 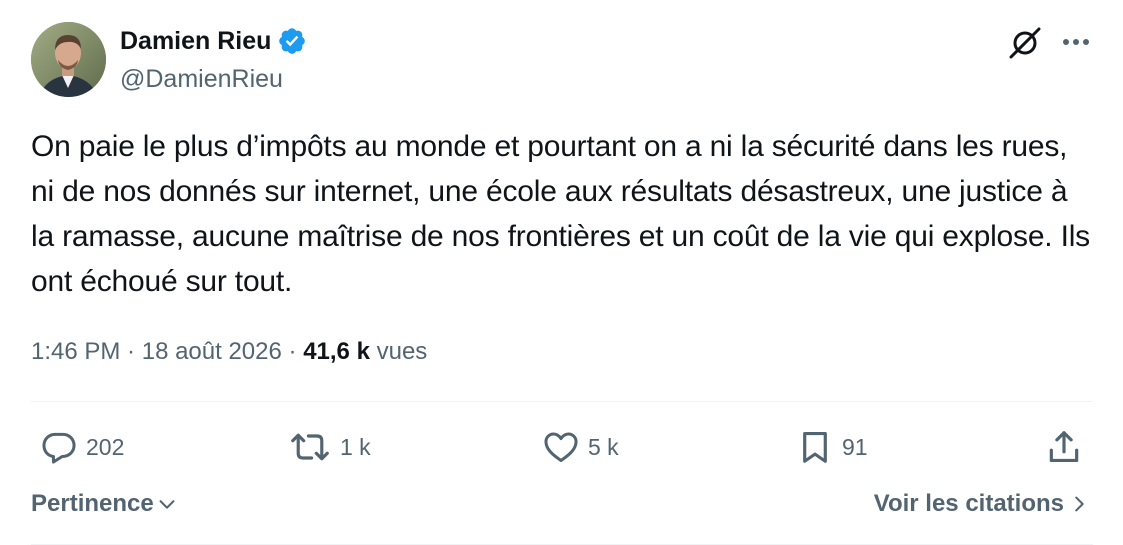 What do you see at coordinates (292, 41) in the screenshot?
I see `verified-badge-icon` at bounding box center [292, 41].